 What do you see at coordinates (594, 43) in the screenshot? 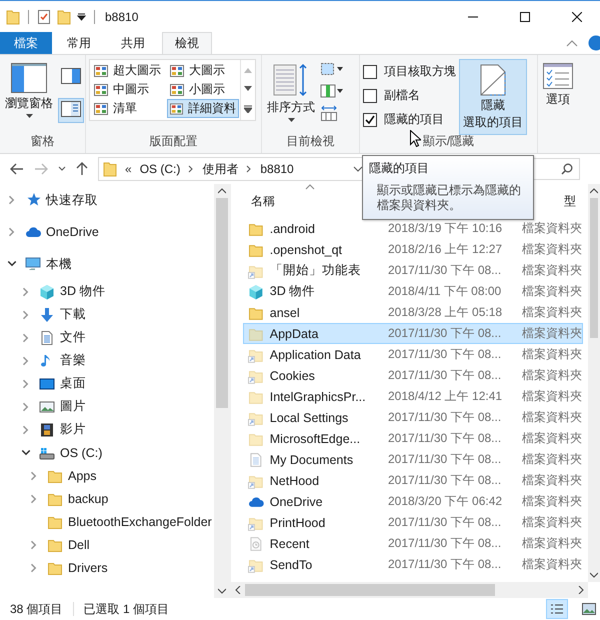
I see `help-icon` at bounding box center [594, 43].